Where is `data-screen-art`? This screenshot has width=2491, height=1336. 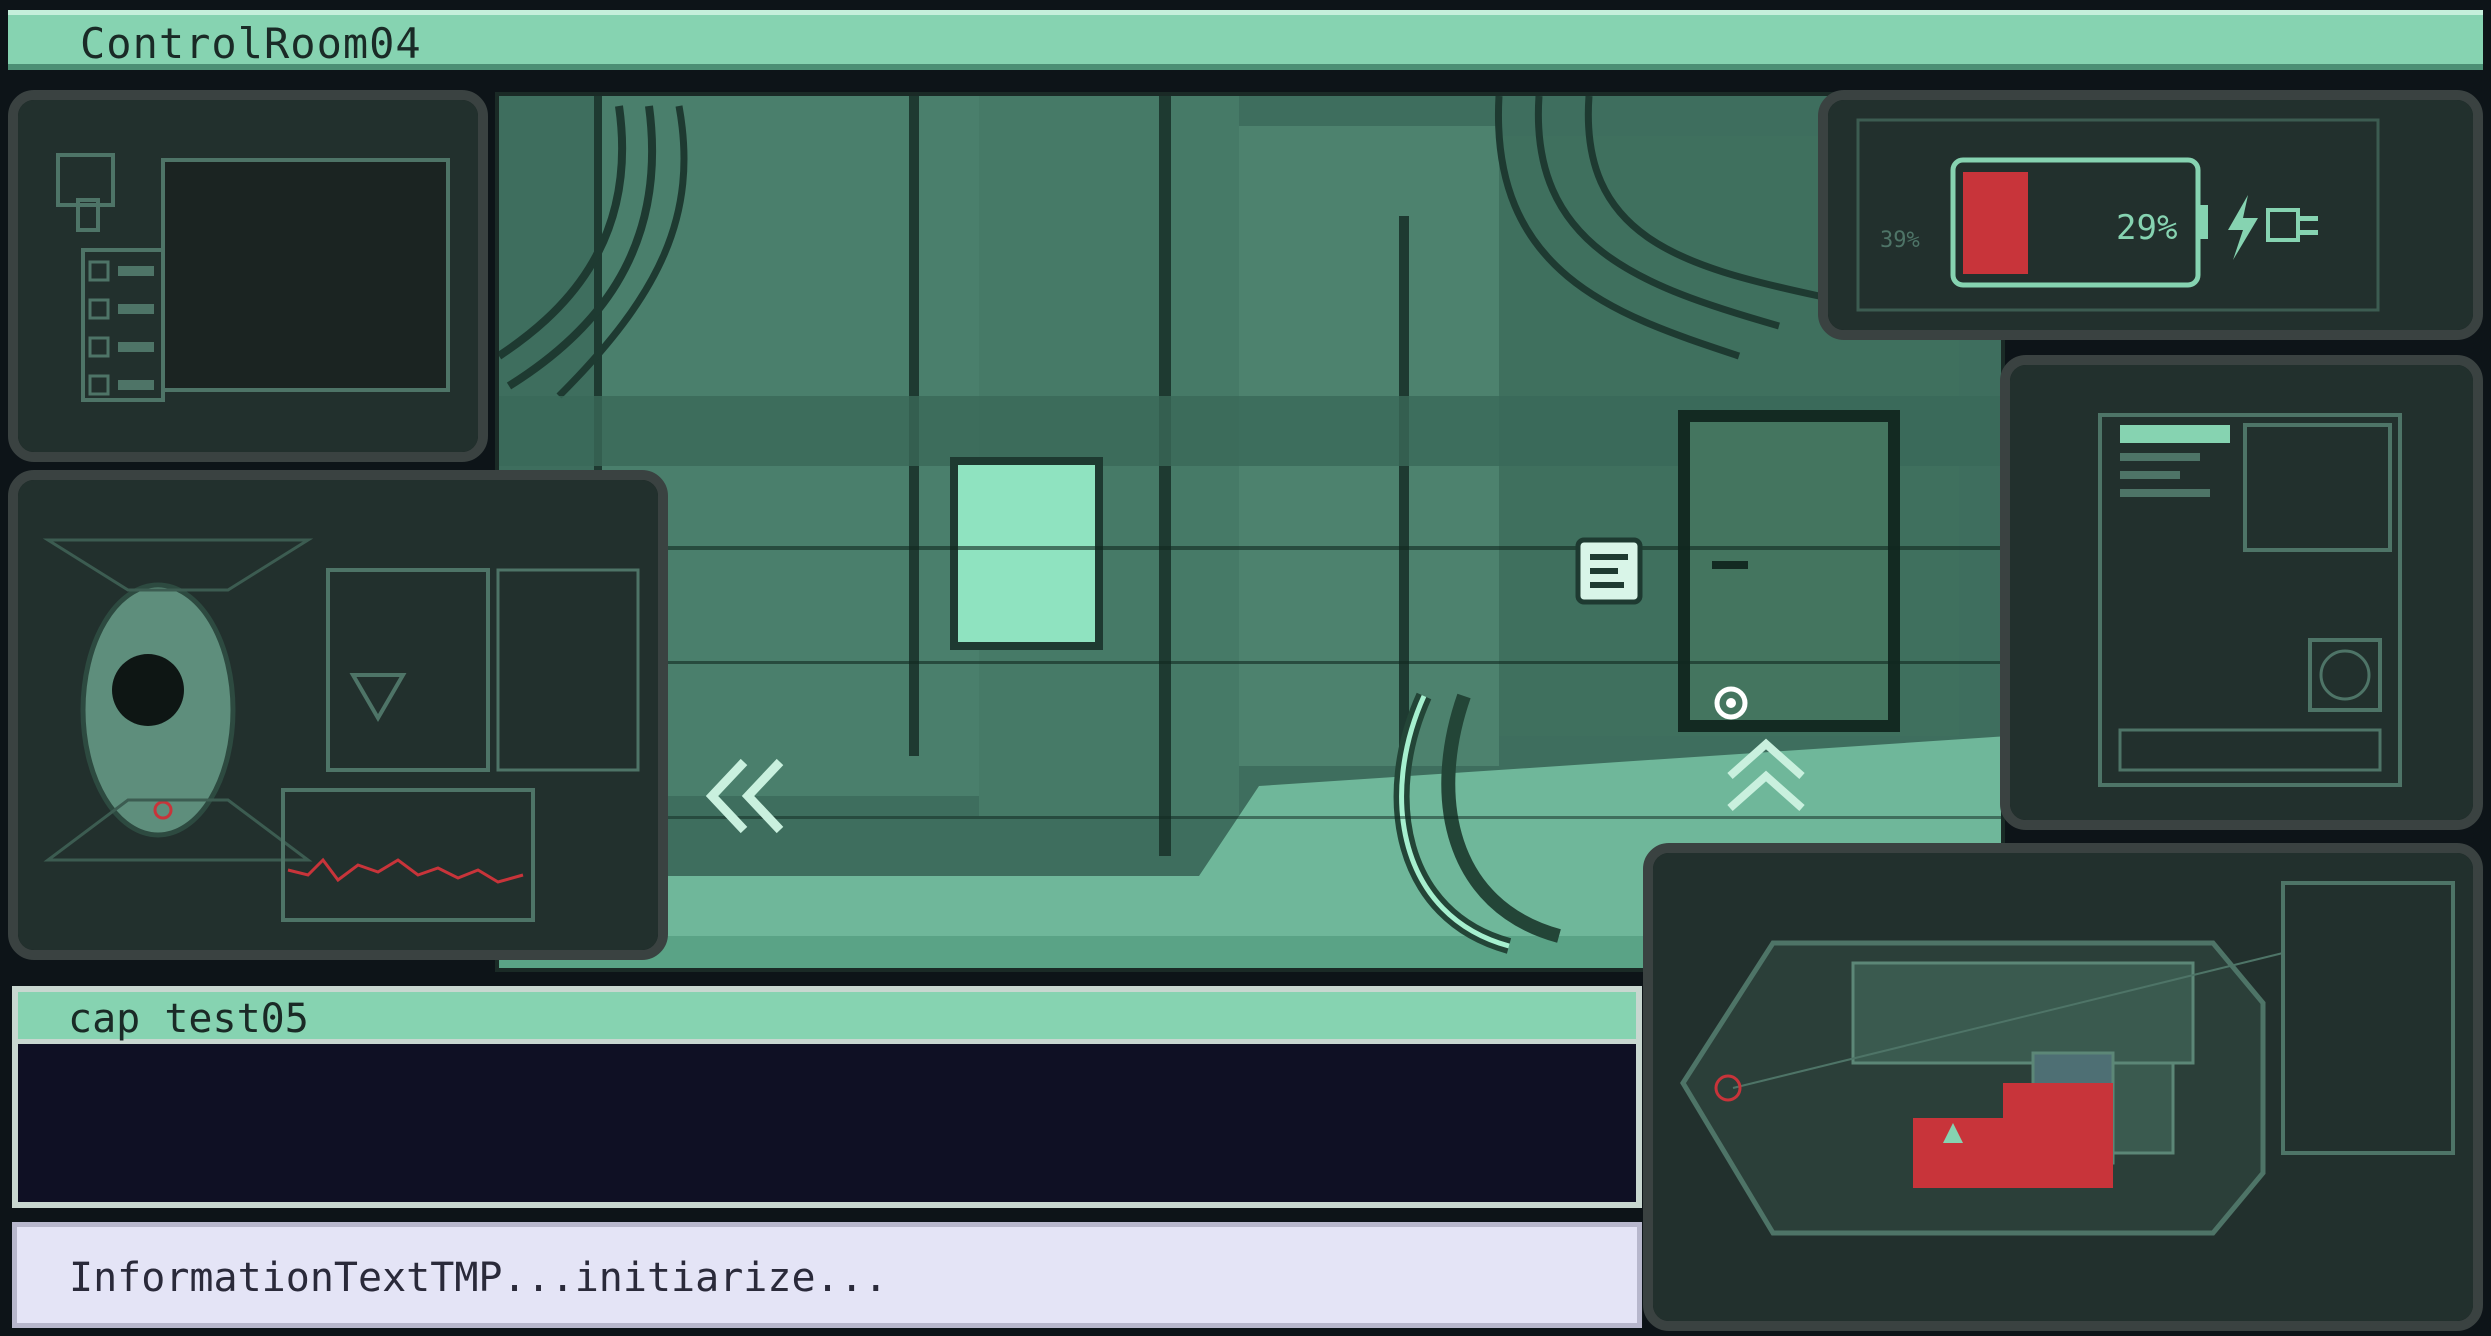
data-screen-art is located at coordinates (2241, 592).